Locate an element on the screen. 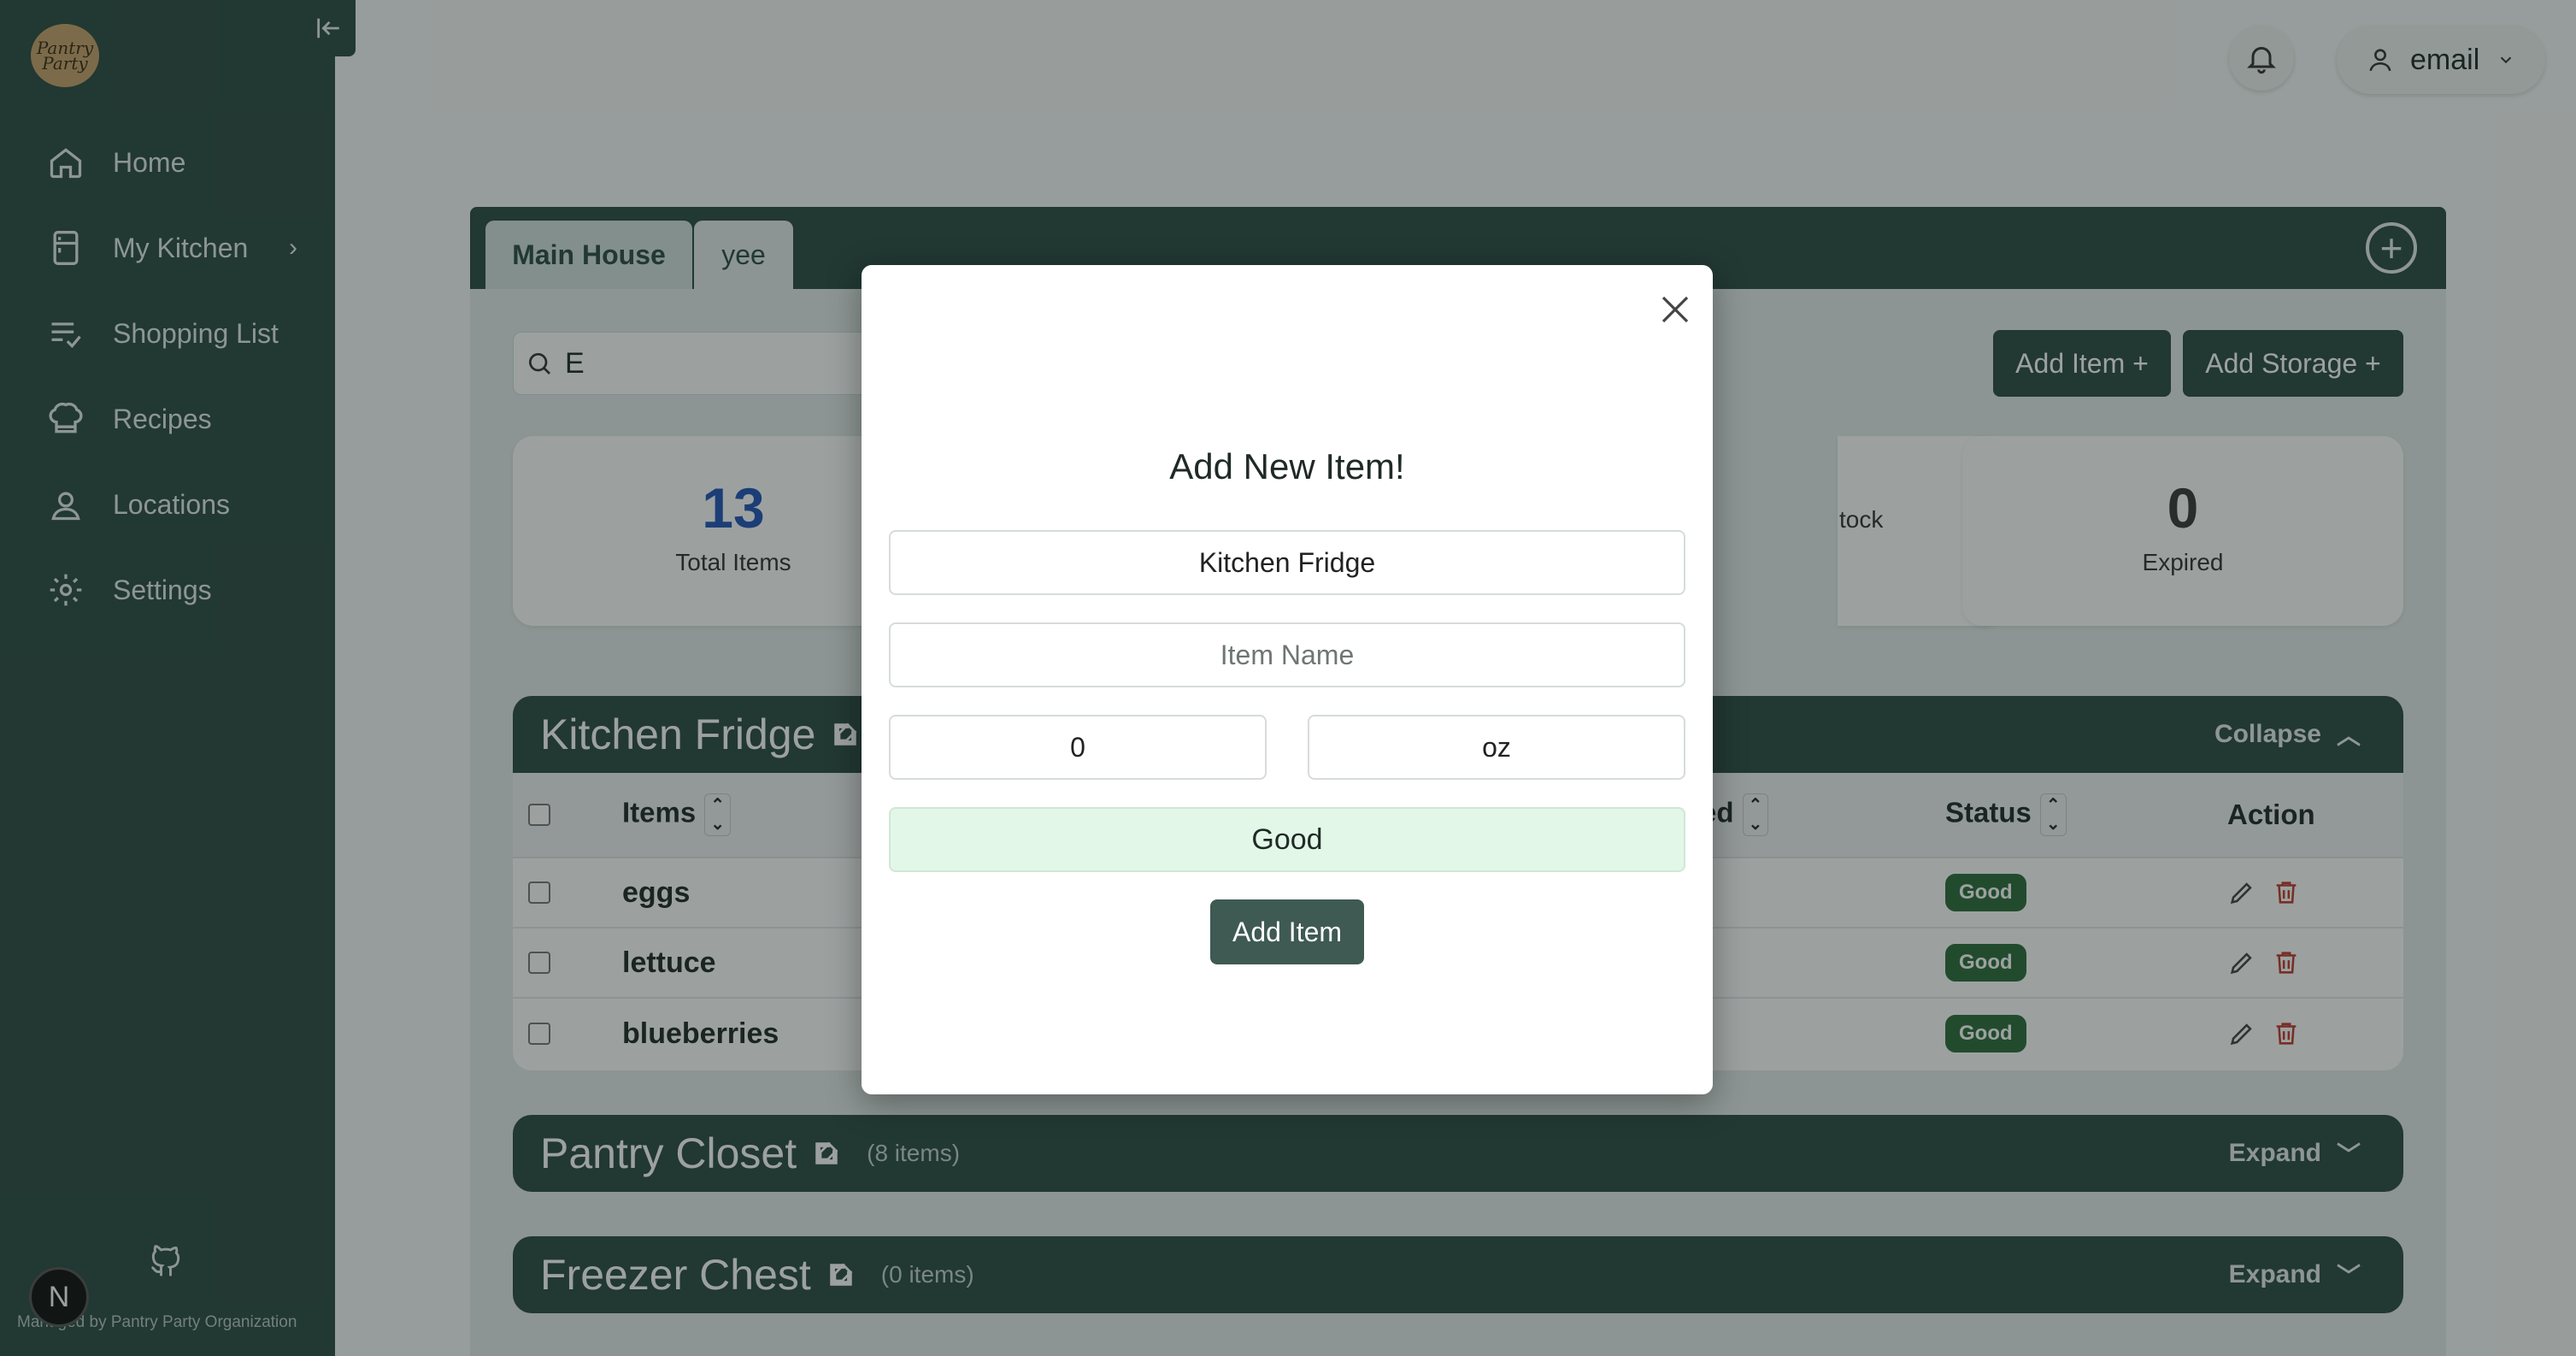 The height and width of the screenshot is (1356, 2576). close-button is located at coordinates (1675, 309).